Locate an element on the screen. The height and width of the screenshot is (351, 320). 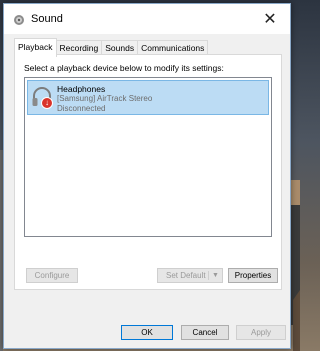
device-status: Disconnected is located at coordinates (81, 108).